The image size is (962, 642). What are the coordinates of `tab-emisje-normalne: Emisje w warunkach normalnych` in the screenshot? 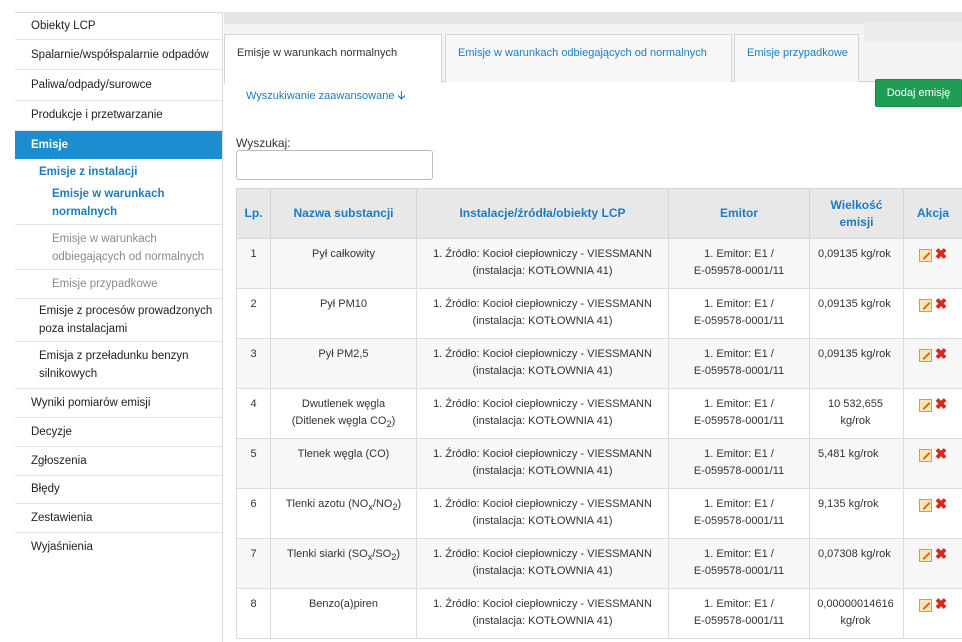 It's located at (333, 58).